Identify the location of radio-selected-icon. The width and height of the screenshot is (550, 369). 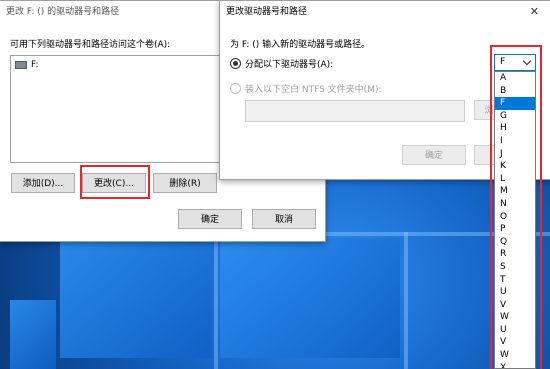
(235, 63).